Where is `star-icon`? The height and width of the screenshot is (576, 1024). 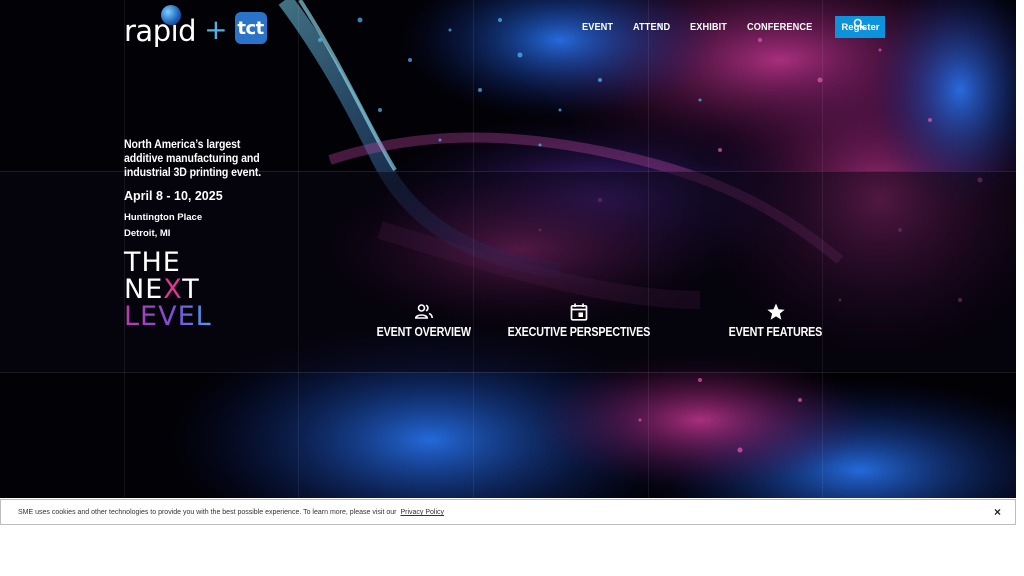
star-icon is located at coordinates (775, 311).